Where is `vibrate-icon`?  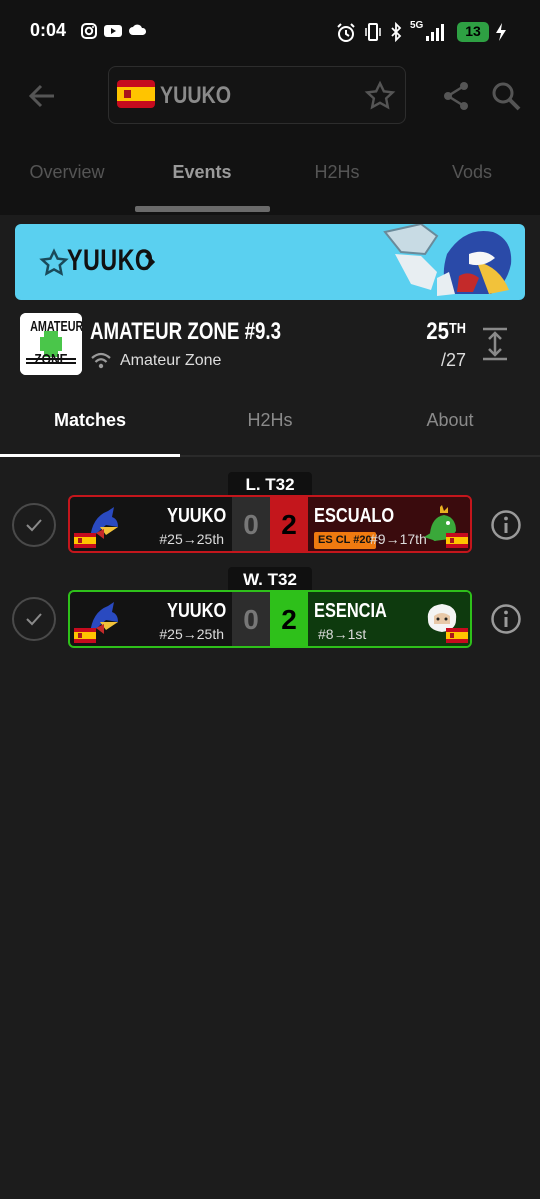
vibrate-icon is located at coordinates (373, 32).